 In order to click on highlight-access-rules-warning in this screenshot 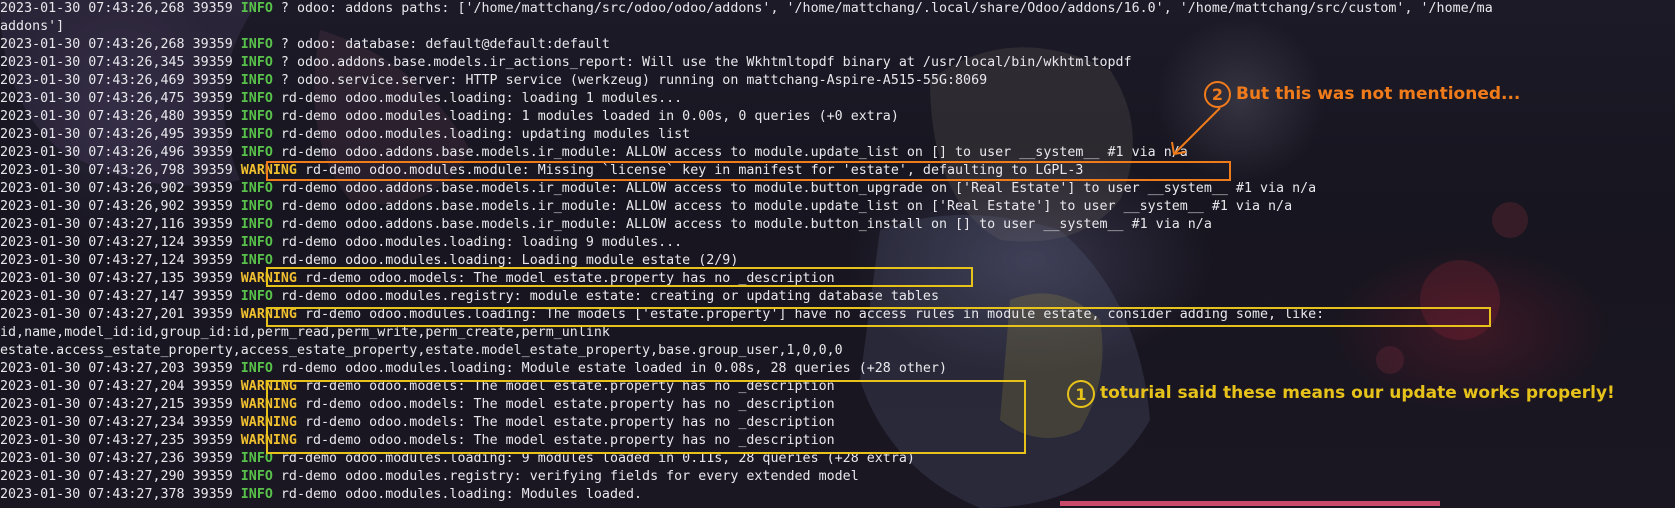, I will do `click(878, 317)`.